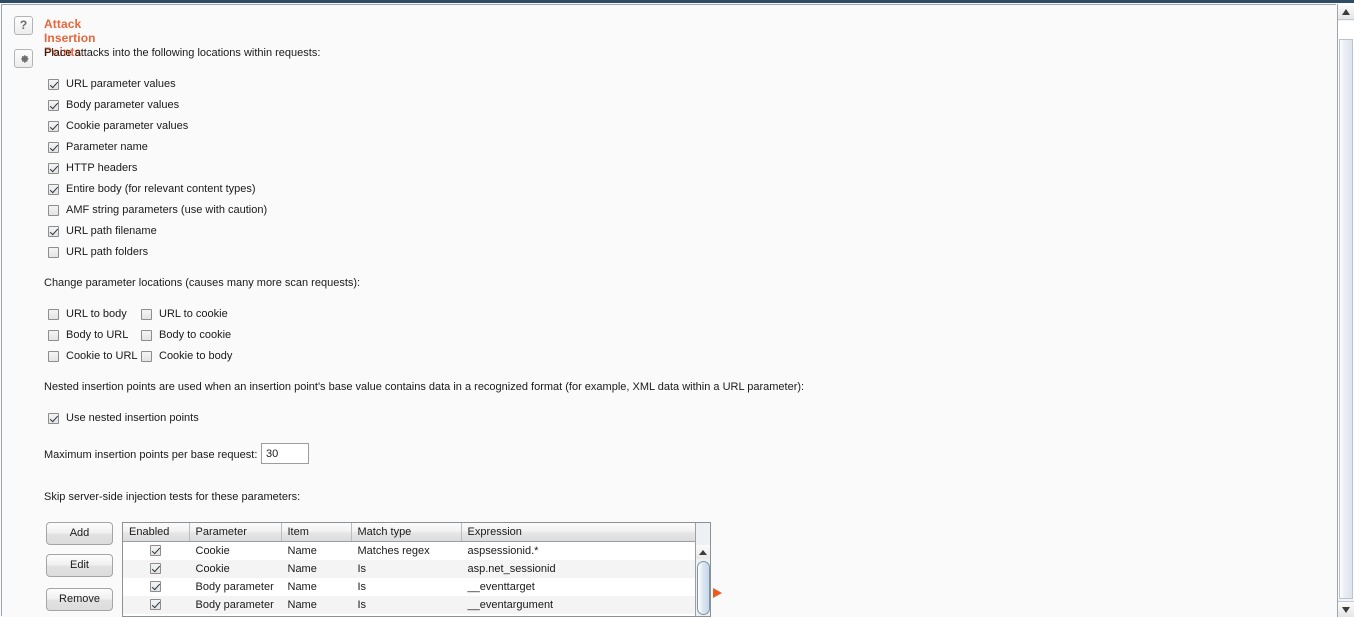 The width and height of the screenshot is (1354, 617). Describe the element at coordinates (578, 604) in the screenshot. I see `cell-expression: __eventargument` at that location.